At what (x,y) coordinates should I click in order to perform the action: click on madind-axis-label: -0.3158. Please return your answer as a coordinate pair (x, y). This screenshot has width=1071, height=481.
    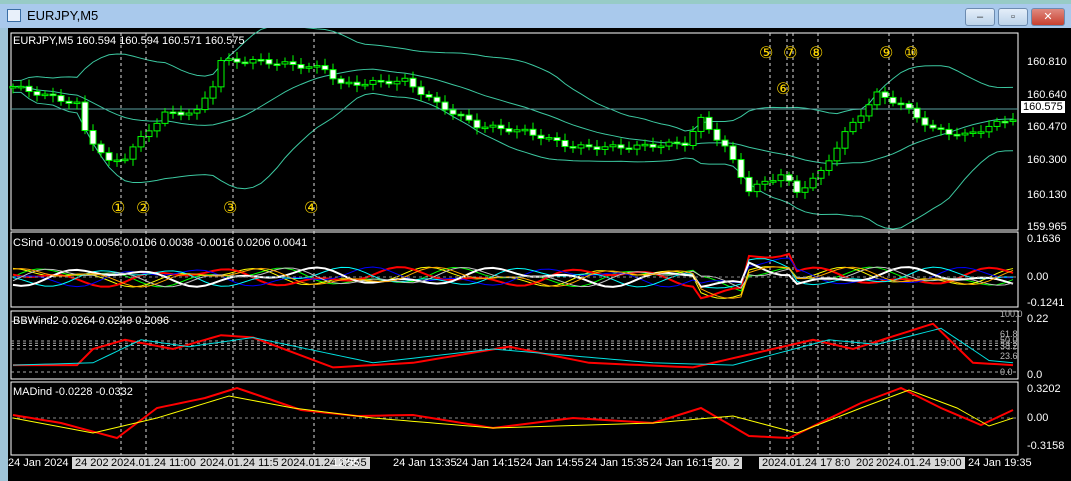
    Looking at the image, I should click on (1046, 446).